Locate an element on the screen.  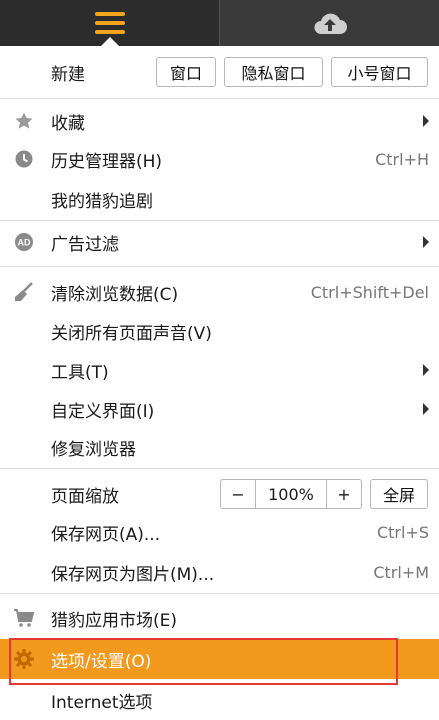
save-image-shortcut: Ctrl+M is located at coordinates (401, 572).